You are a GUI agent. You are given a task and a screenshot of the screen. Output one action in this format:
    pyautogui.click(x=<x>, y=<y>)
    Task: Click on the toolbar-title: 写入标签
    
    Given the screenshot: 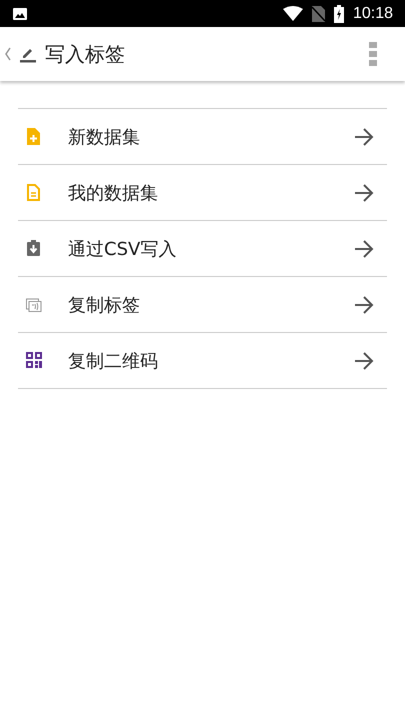 What is the action you would take?
    pyautogui.click(x=85, y=54)
    